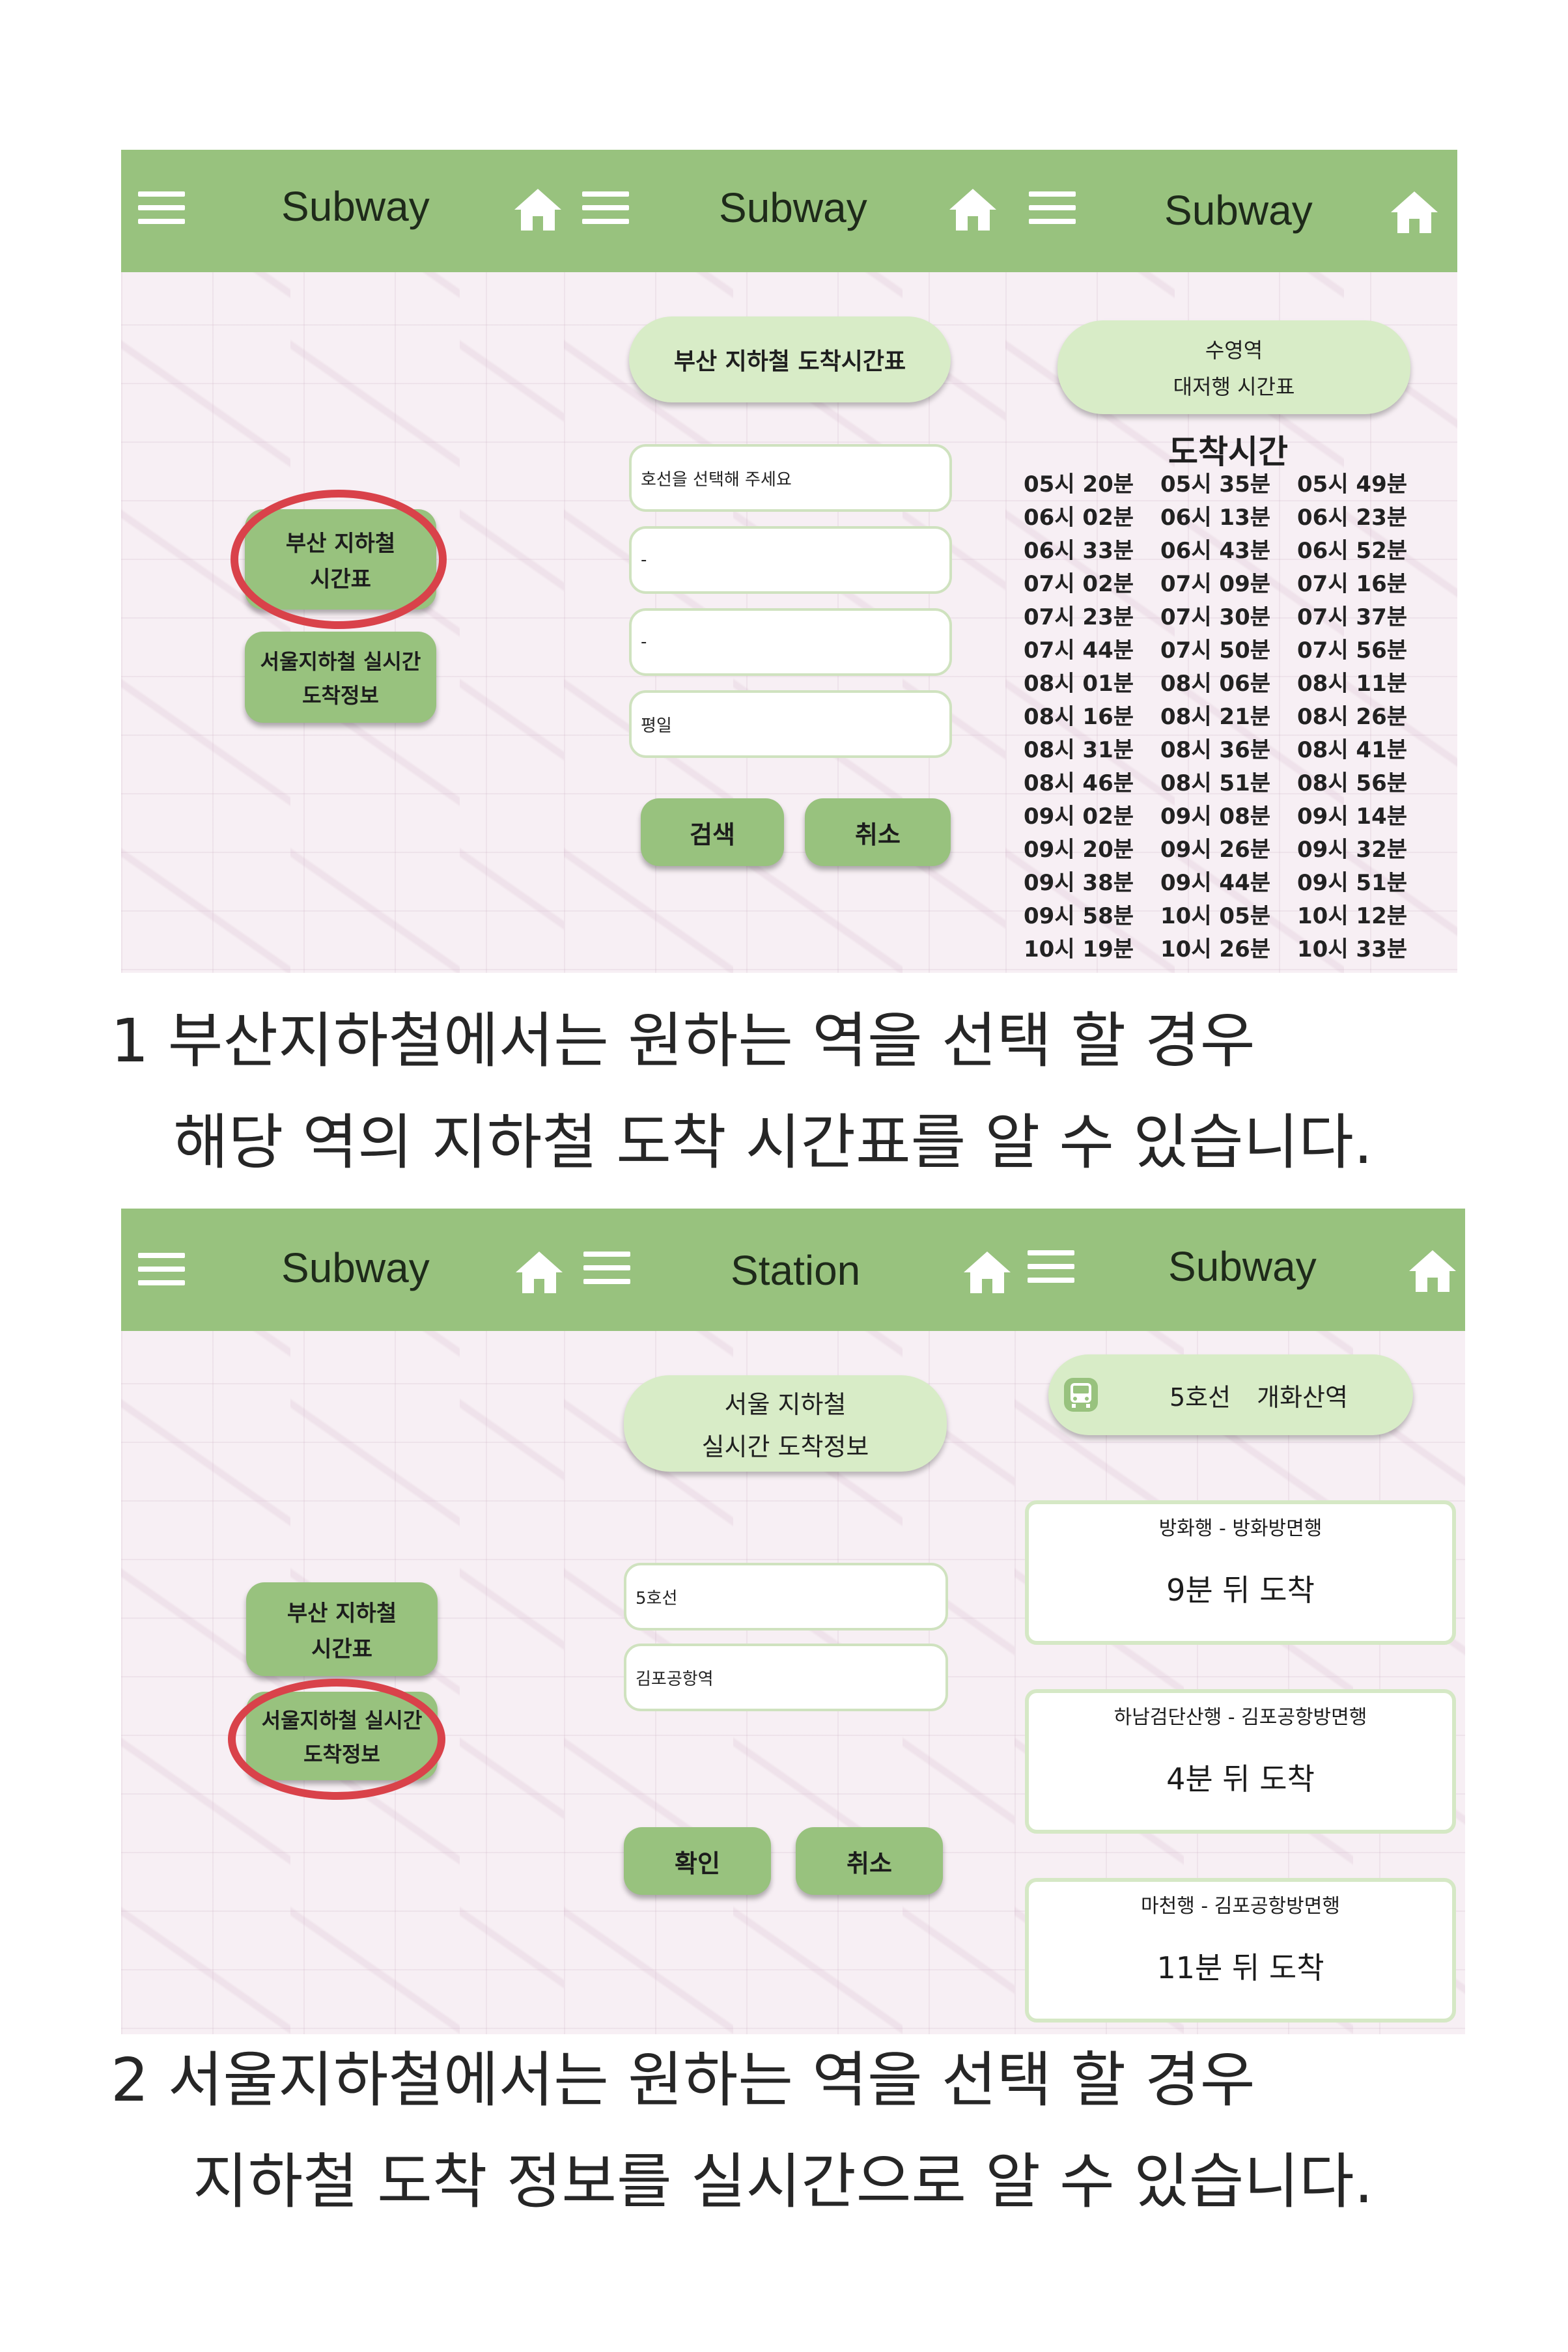 The image size is (1568, 2352). I want to click on arrival-time-cell: 08시 41분, so click(1353, 750).